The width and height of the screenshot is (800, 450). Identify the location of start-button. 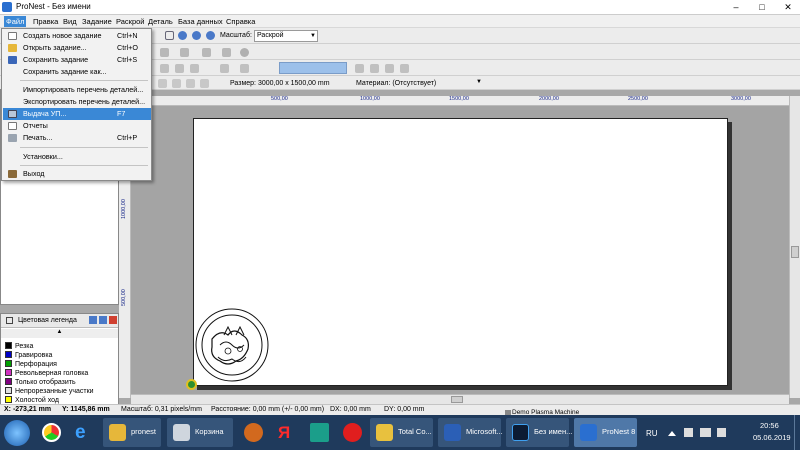
(17, 433).